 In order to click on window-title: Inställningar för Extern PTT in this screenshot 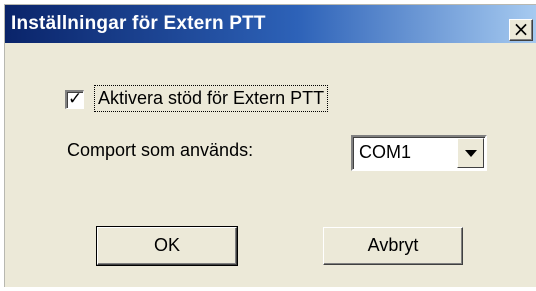, I will do `click(138, 23)`.